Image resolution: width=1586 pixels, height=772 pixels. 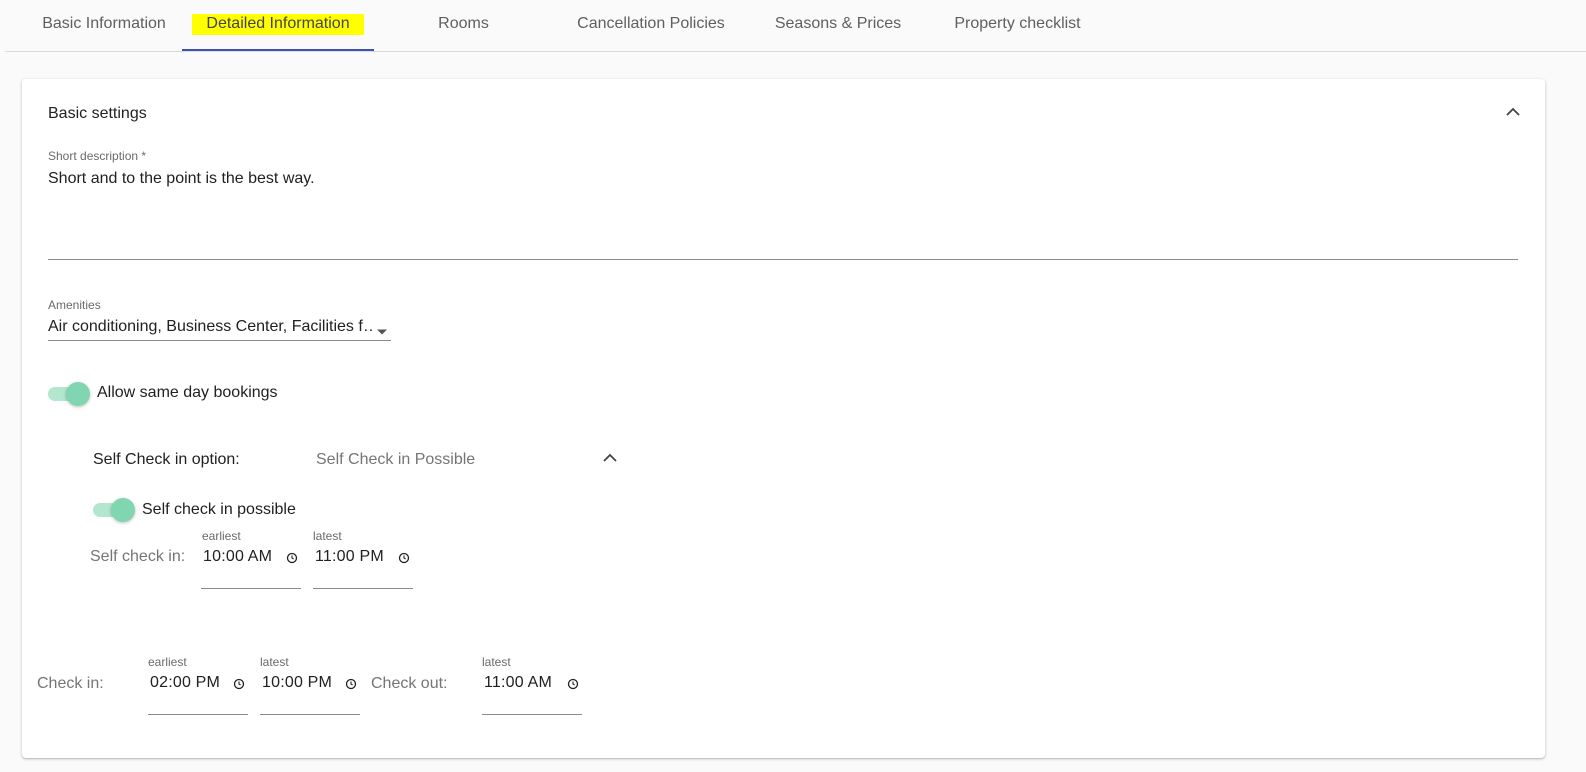 What do you see at coordinates (97, 156) in the screenshot?
I see `short-description-label: Short description *` at bounding box center [97, 156].